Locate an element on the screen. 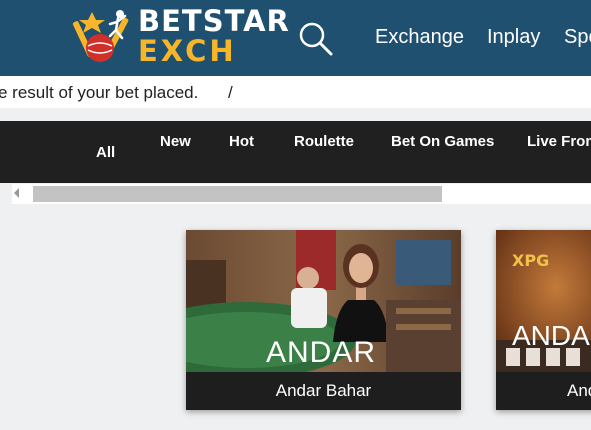  xpg-logo-icon: XPG is located at coordinates (530, 260).